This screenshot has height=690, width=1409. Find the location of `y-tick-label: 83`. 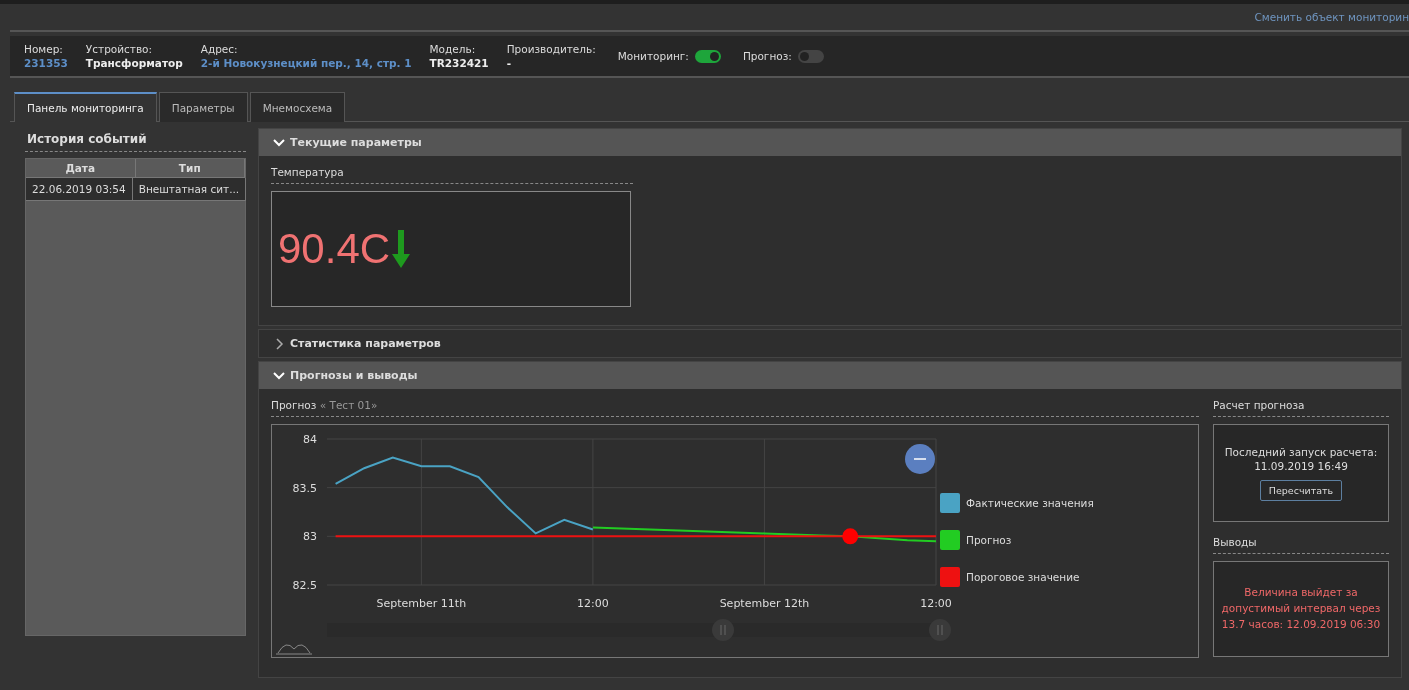

y-tick-label: 83 is located at coordinates (310, 537).